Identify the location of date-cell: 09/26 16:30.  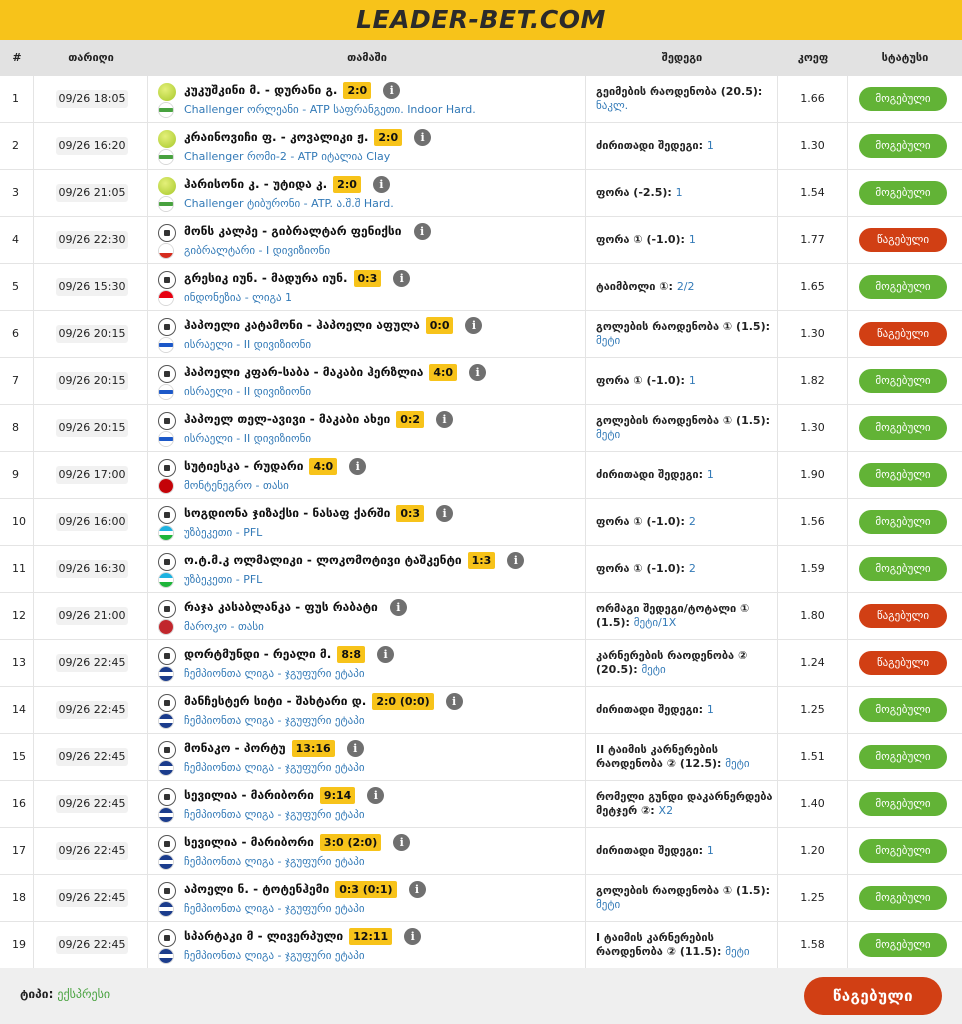
(91, 569).